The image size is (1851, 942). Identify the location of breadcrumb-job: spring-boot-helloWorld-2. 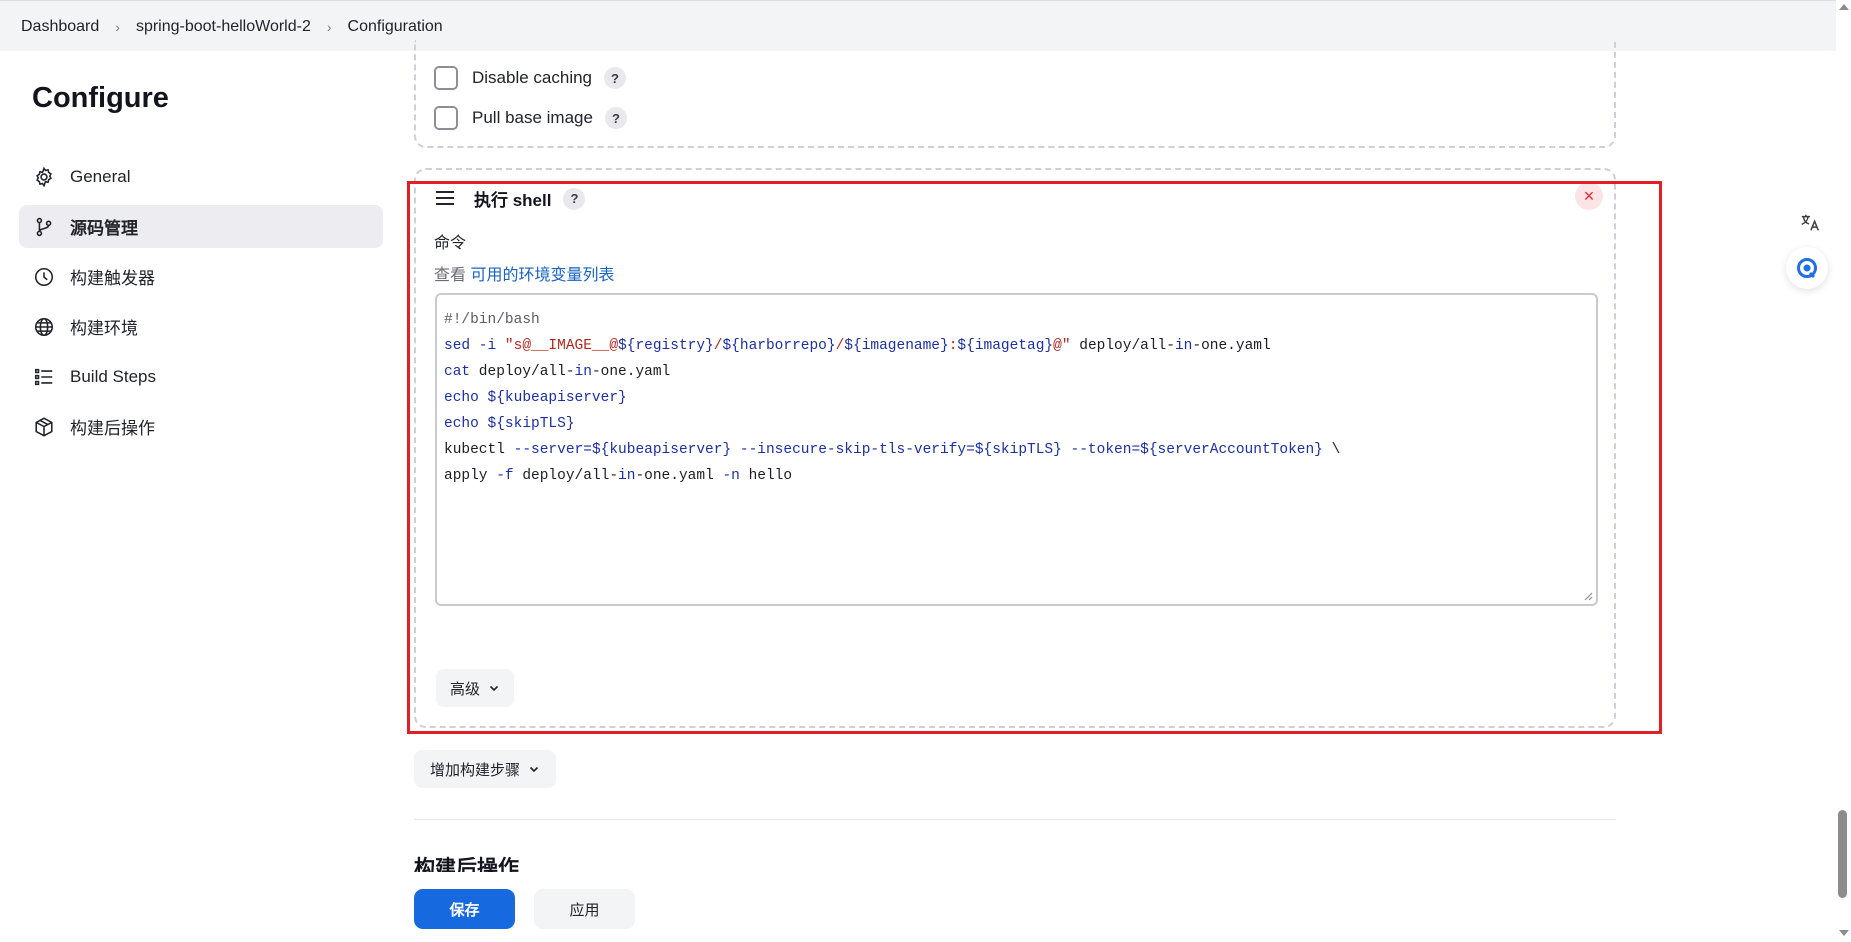
(223, 27).